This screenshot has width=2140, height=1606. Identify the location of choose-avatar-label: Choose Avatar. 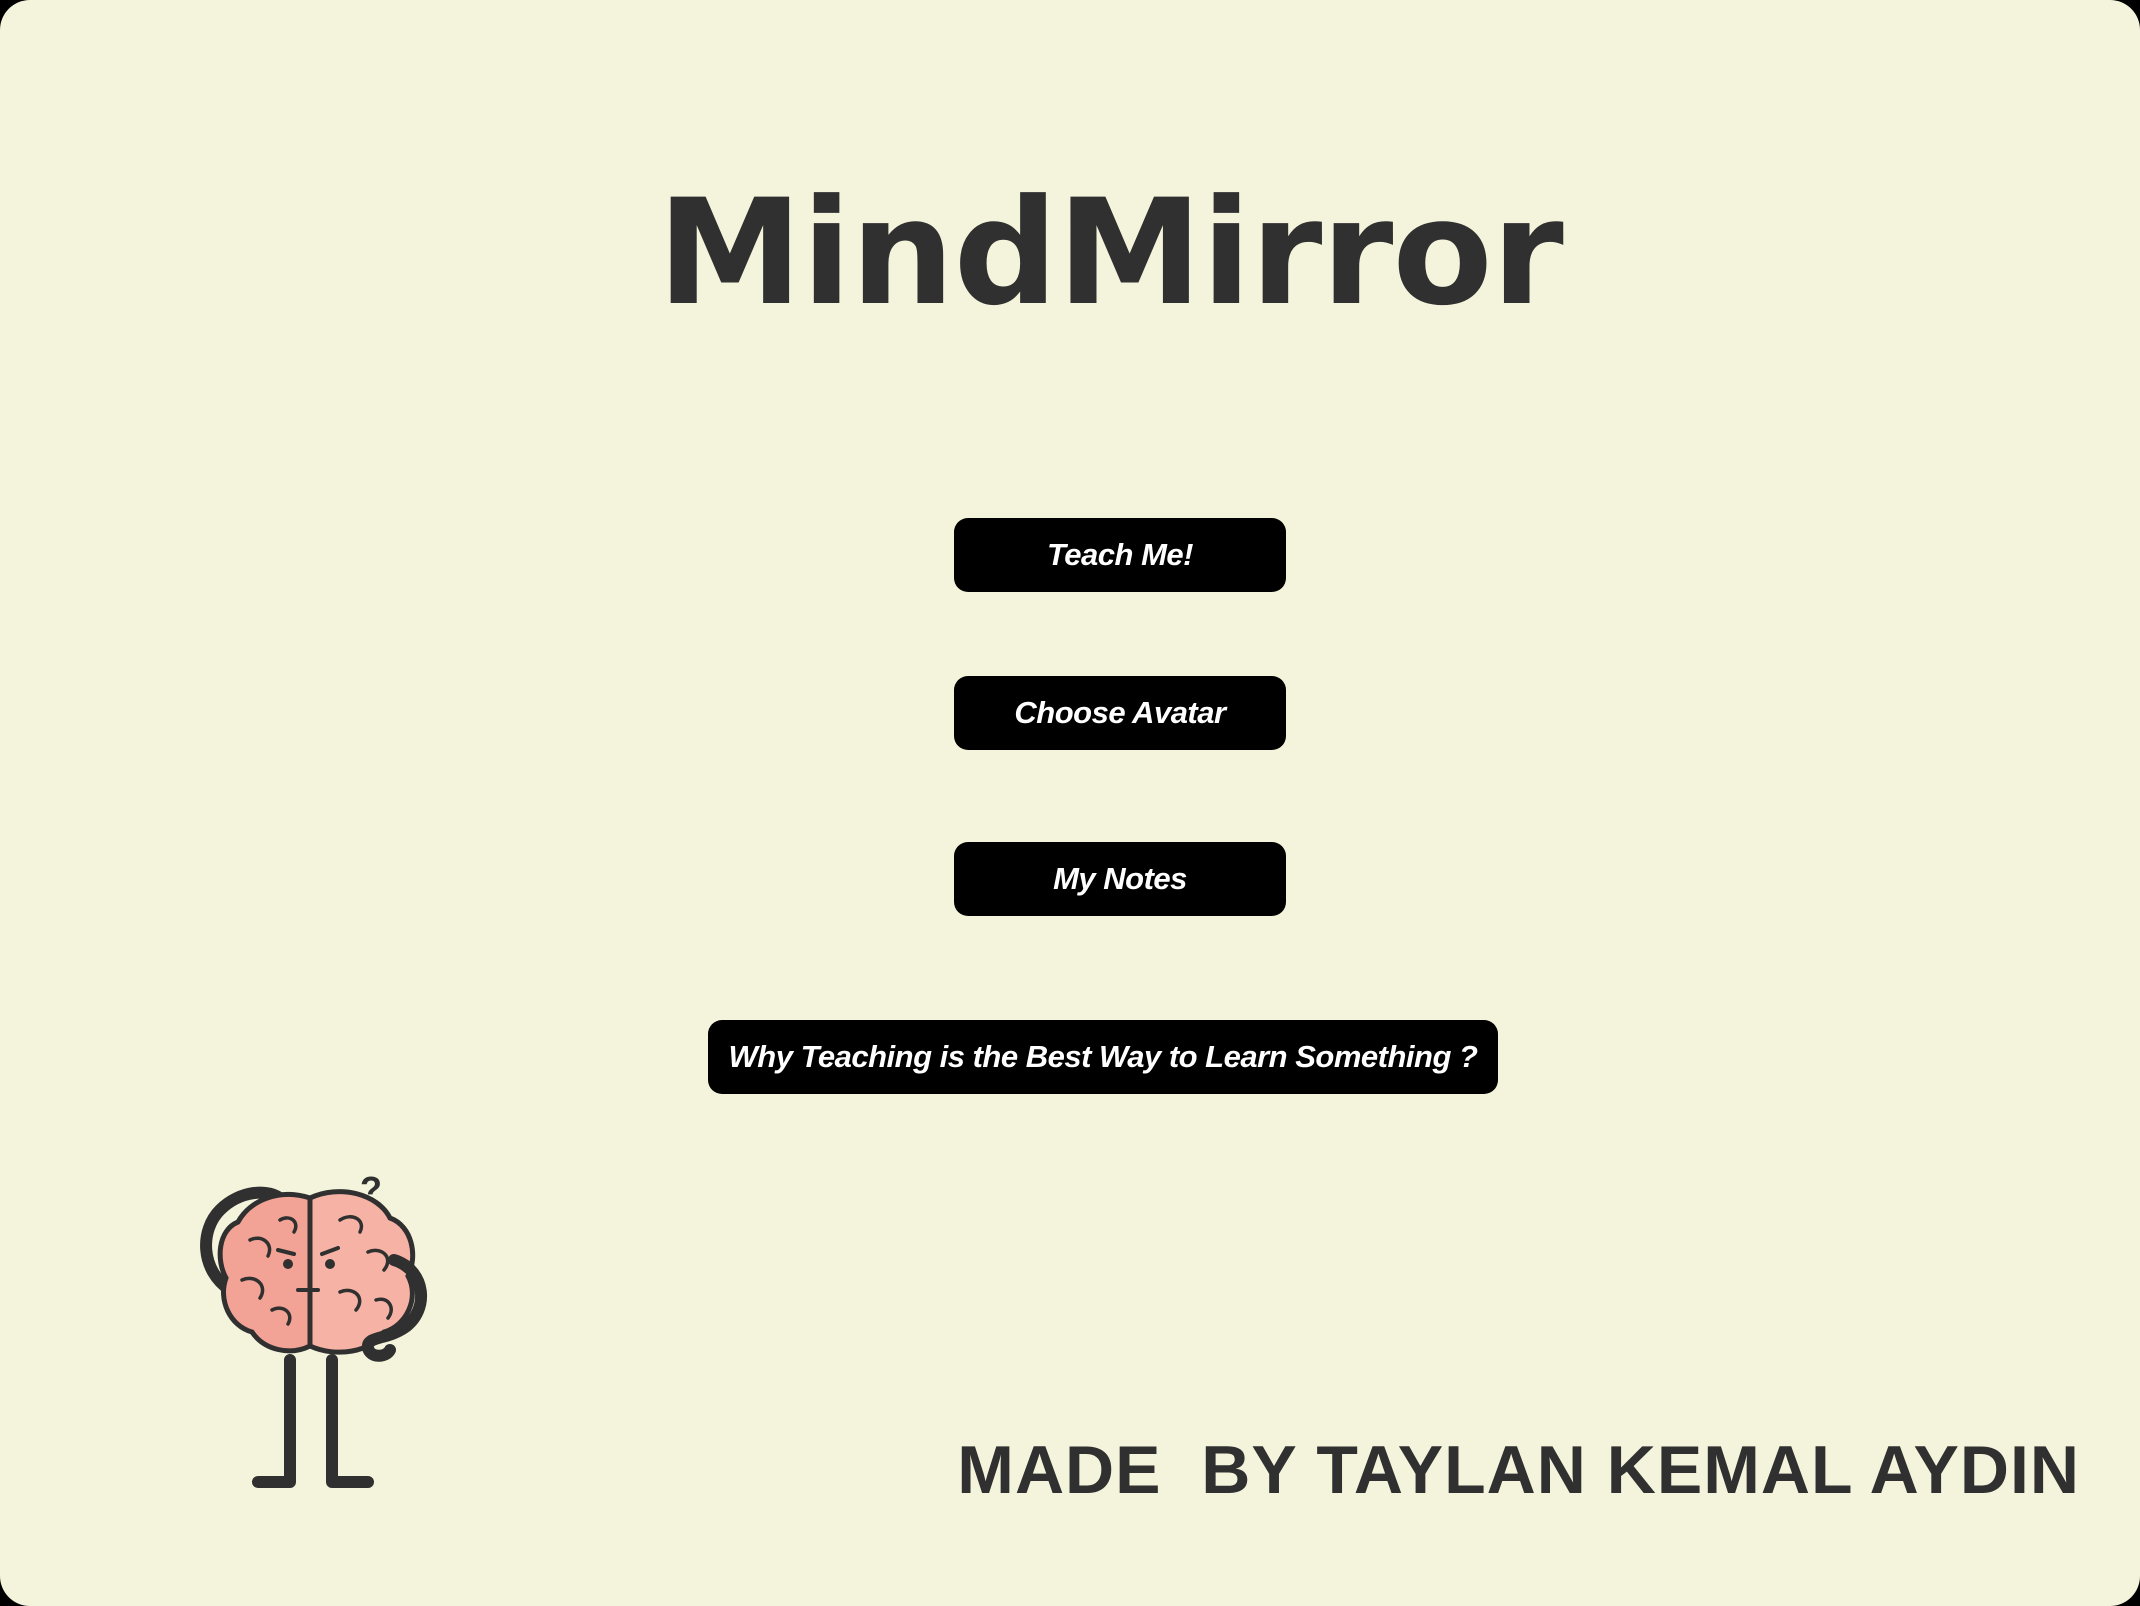
(1120, 712).